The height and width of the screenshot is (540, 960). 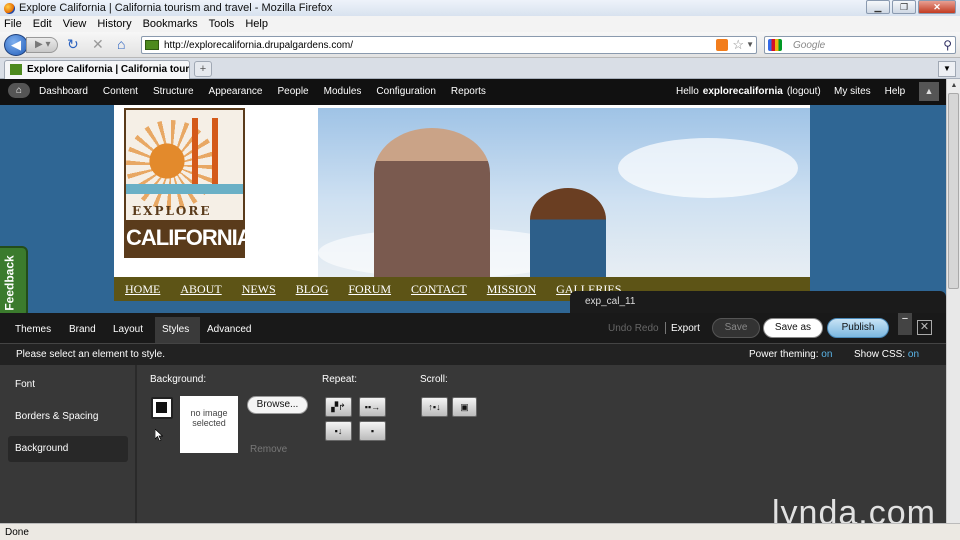 What do you see at coordinates (120, 91) in the screenshot?
I see `admin-content: Content` at bounding box center [120, 91].